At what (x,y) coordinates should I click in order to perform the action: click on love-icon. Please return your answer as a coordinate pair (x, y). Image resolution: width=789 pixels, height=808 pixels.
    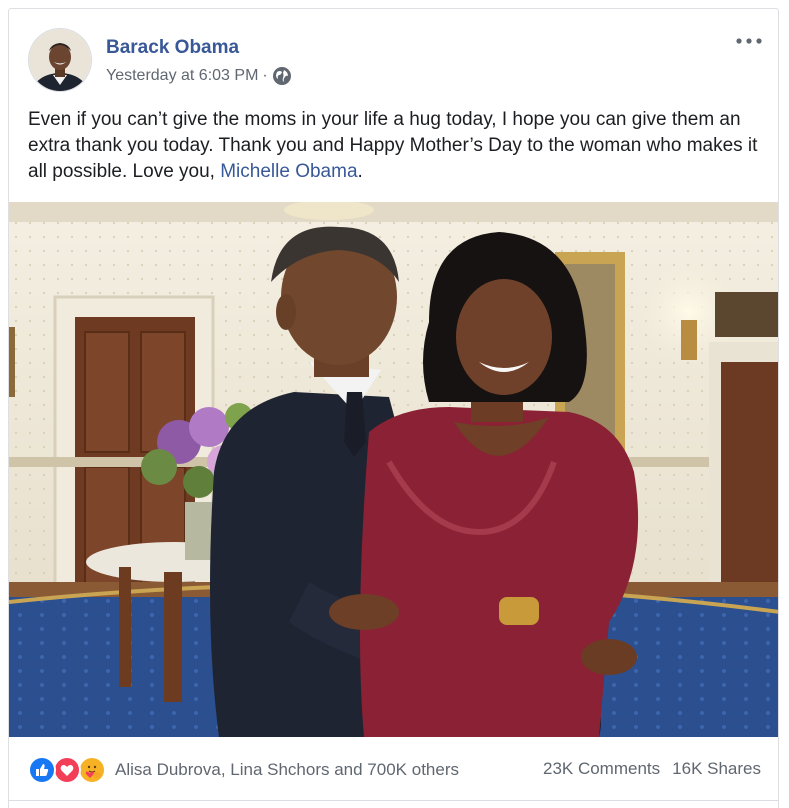
    Looking at the image, I should click on (67, 770).